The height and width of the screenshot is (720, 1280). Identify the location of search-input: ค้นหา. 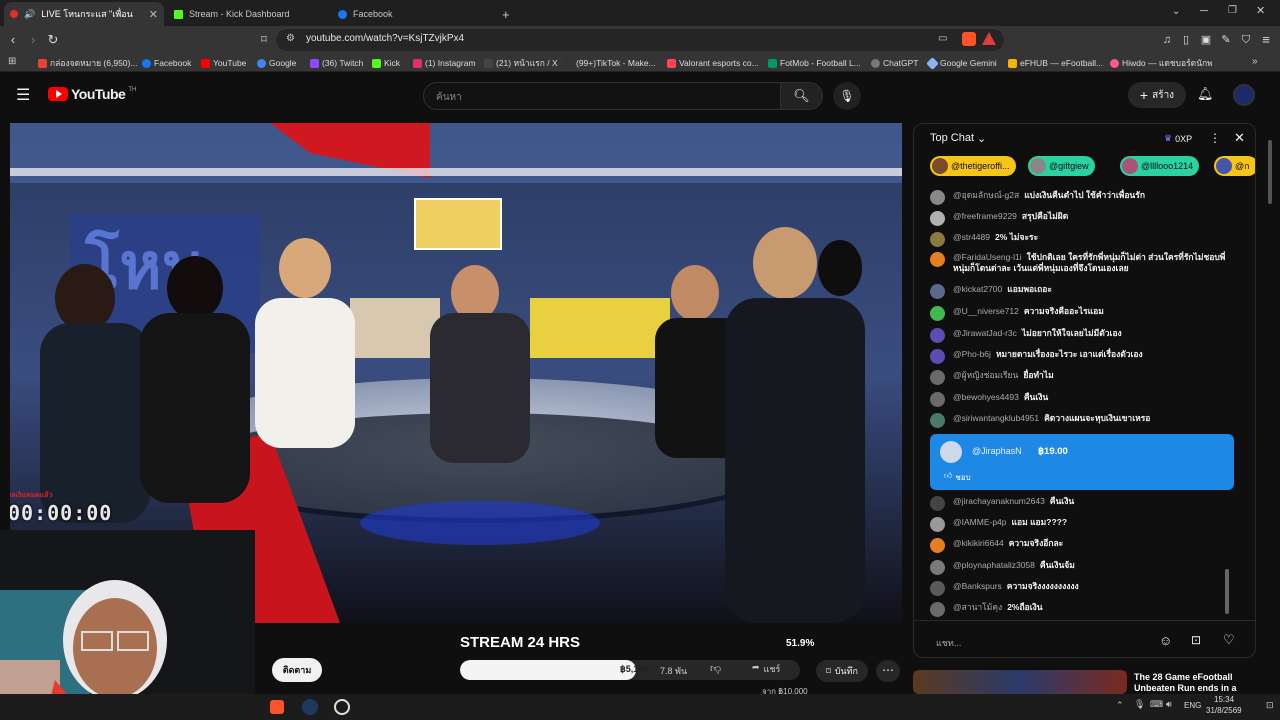
(602, 96).